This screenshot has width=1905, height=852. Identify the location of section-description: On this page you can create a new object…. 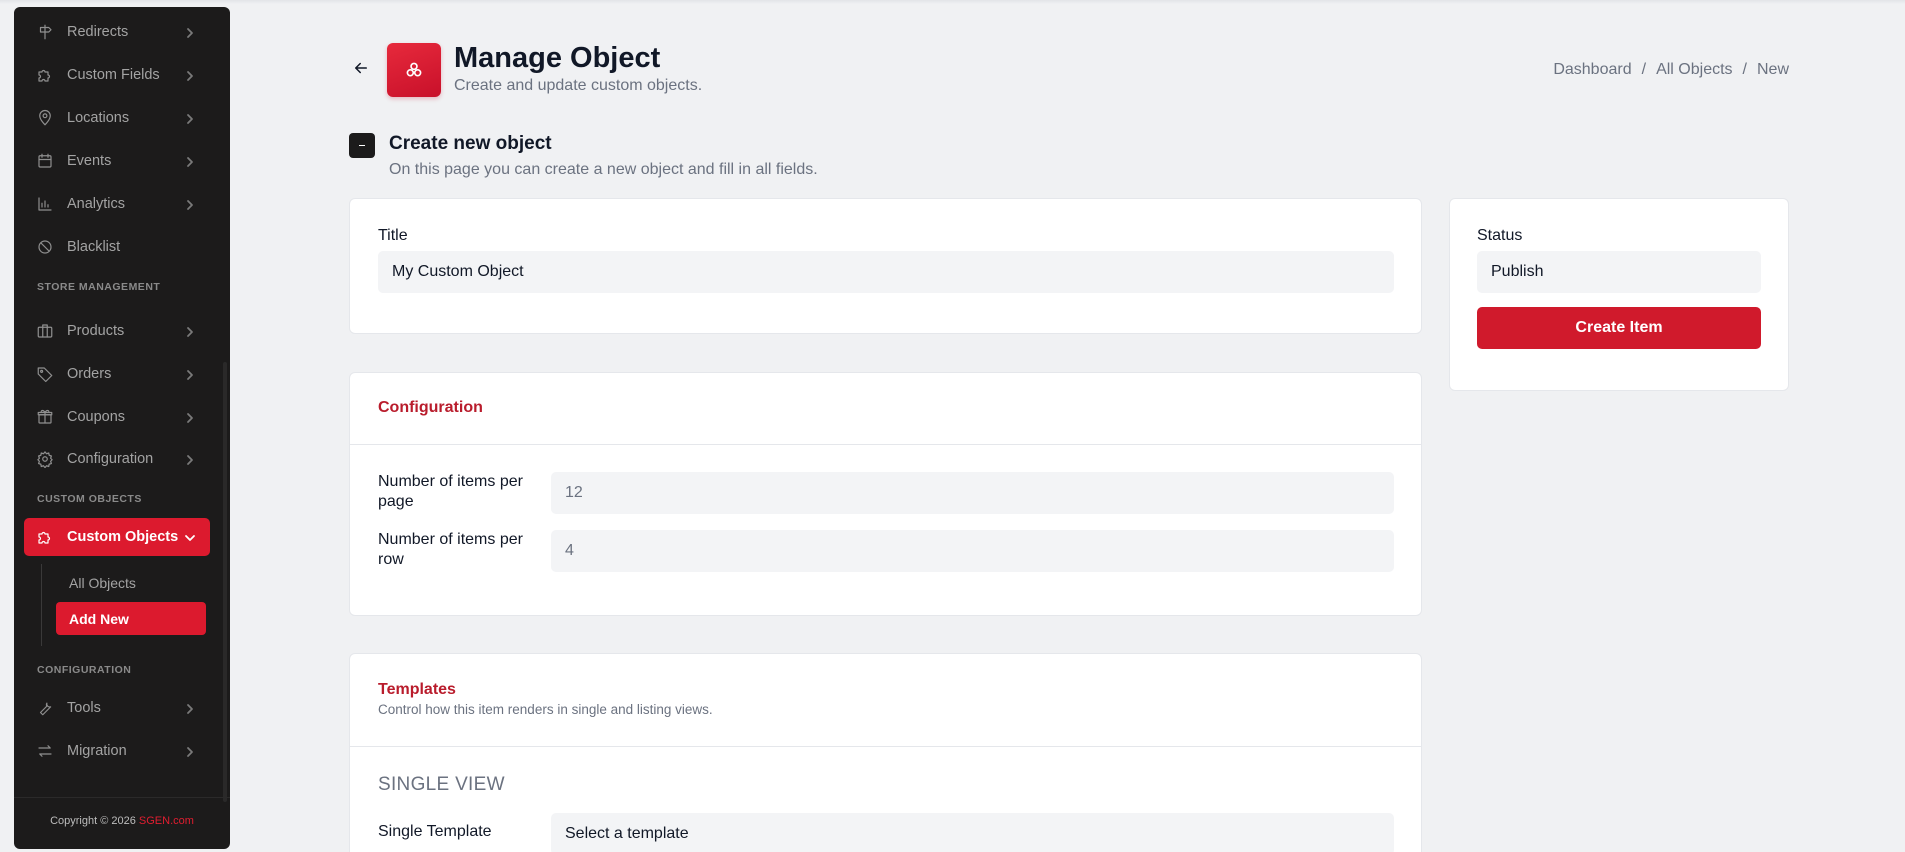
(603, 169).